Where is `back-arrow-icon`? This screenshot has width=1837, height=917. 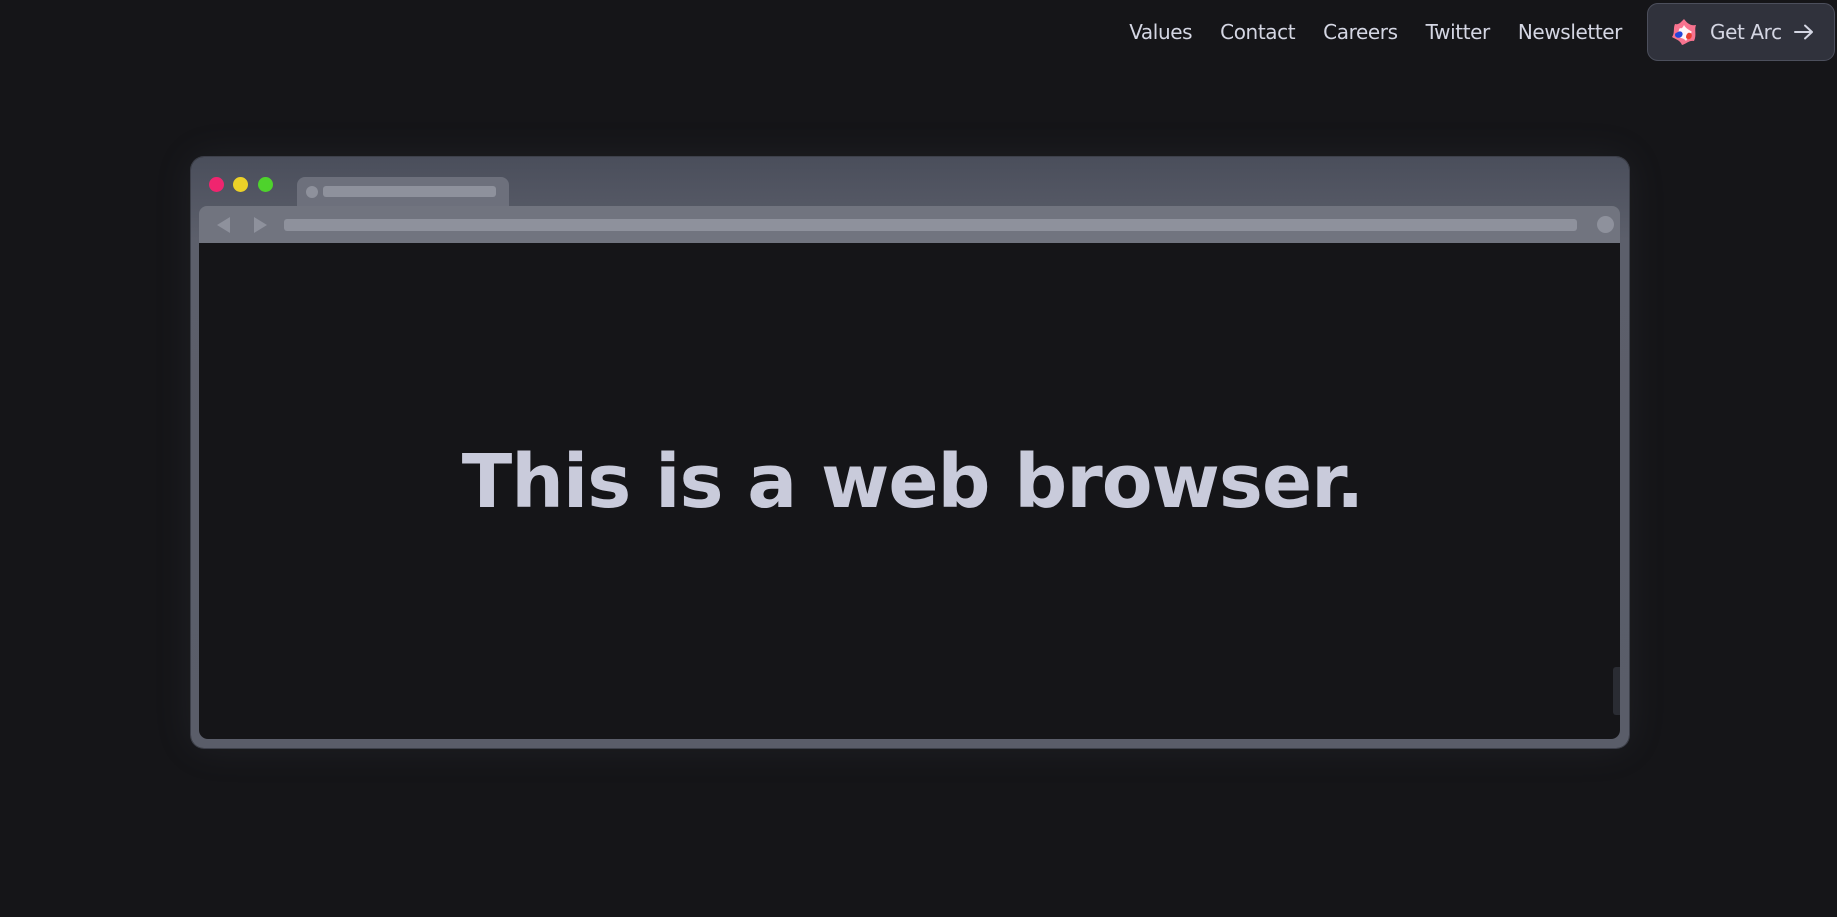
back-arrow-icon is located at coordinates (223, 225).